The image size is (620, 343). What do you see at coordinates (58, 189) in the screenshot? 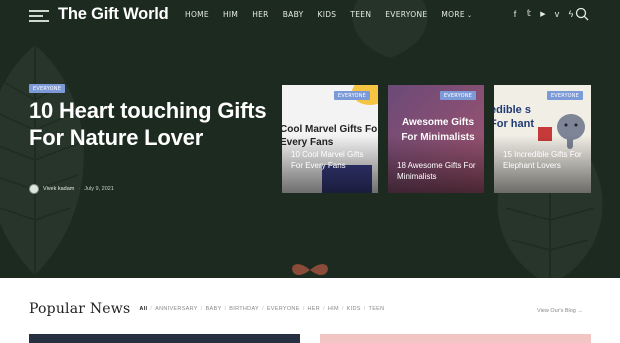
I see `author-name: Vivek kadam` at bounding box center [58, 189].